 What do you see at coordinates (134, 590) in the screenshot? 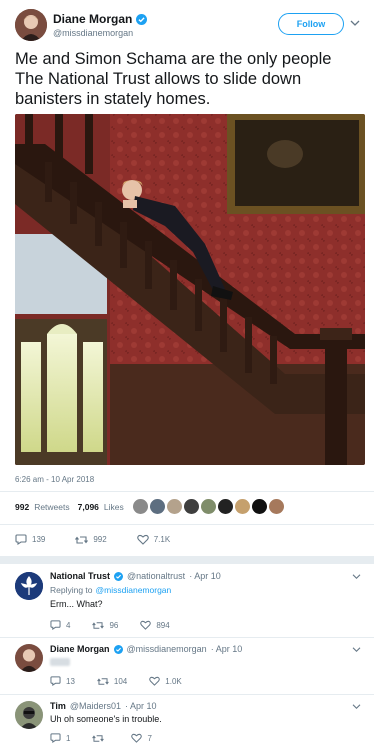
I see `replying-to-link: @missdianemorgan` at bounding box center [134, 590].